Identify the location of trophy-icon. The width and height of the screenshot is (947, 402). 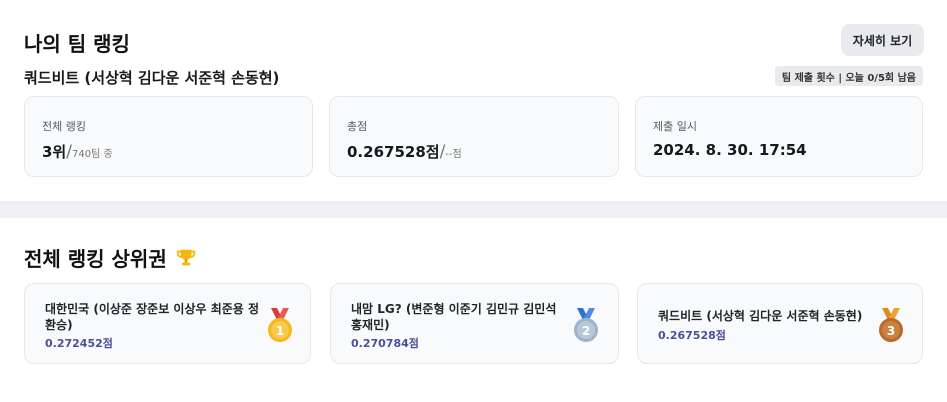
(185, 257).